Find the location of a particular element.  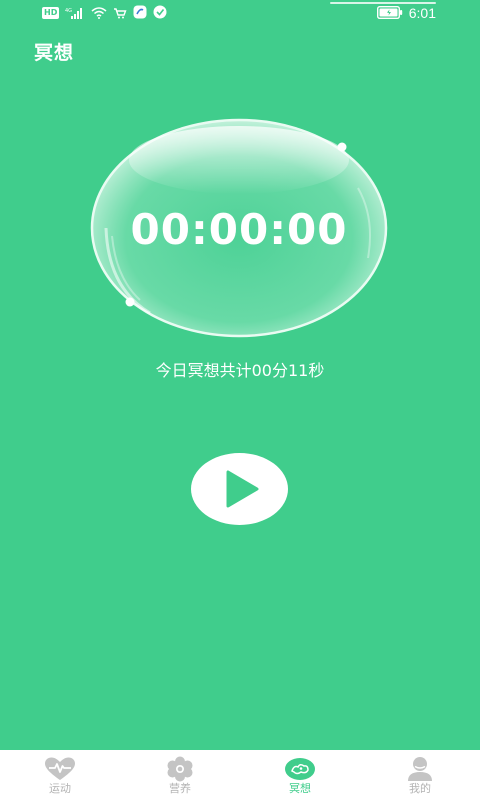

nav-item-exercise: 运动 is located at coordinates (60, 775).